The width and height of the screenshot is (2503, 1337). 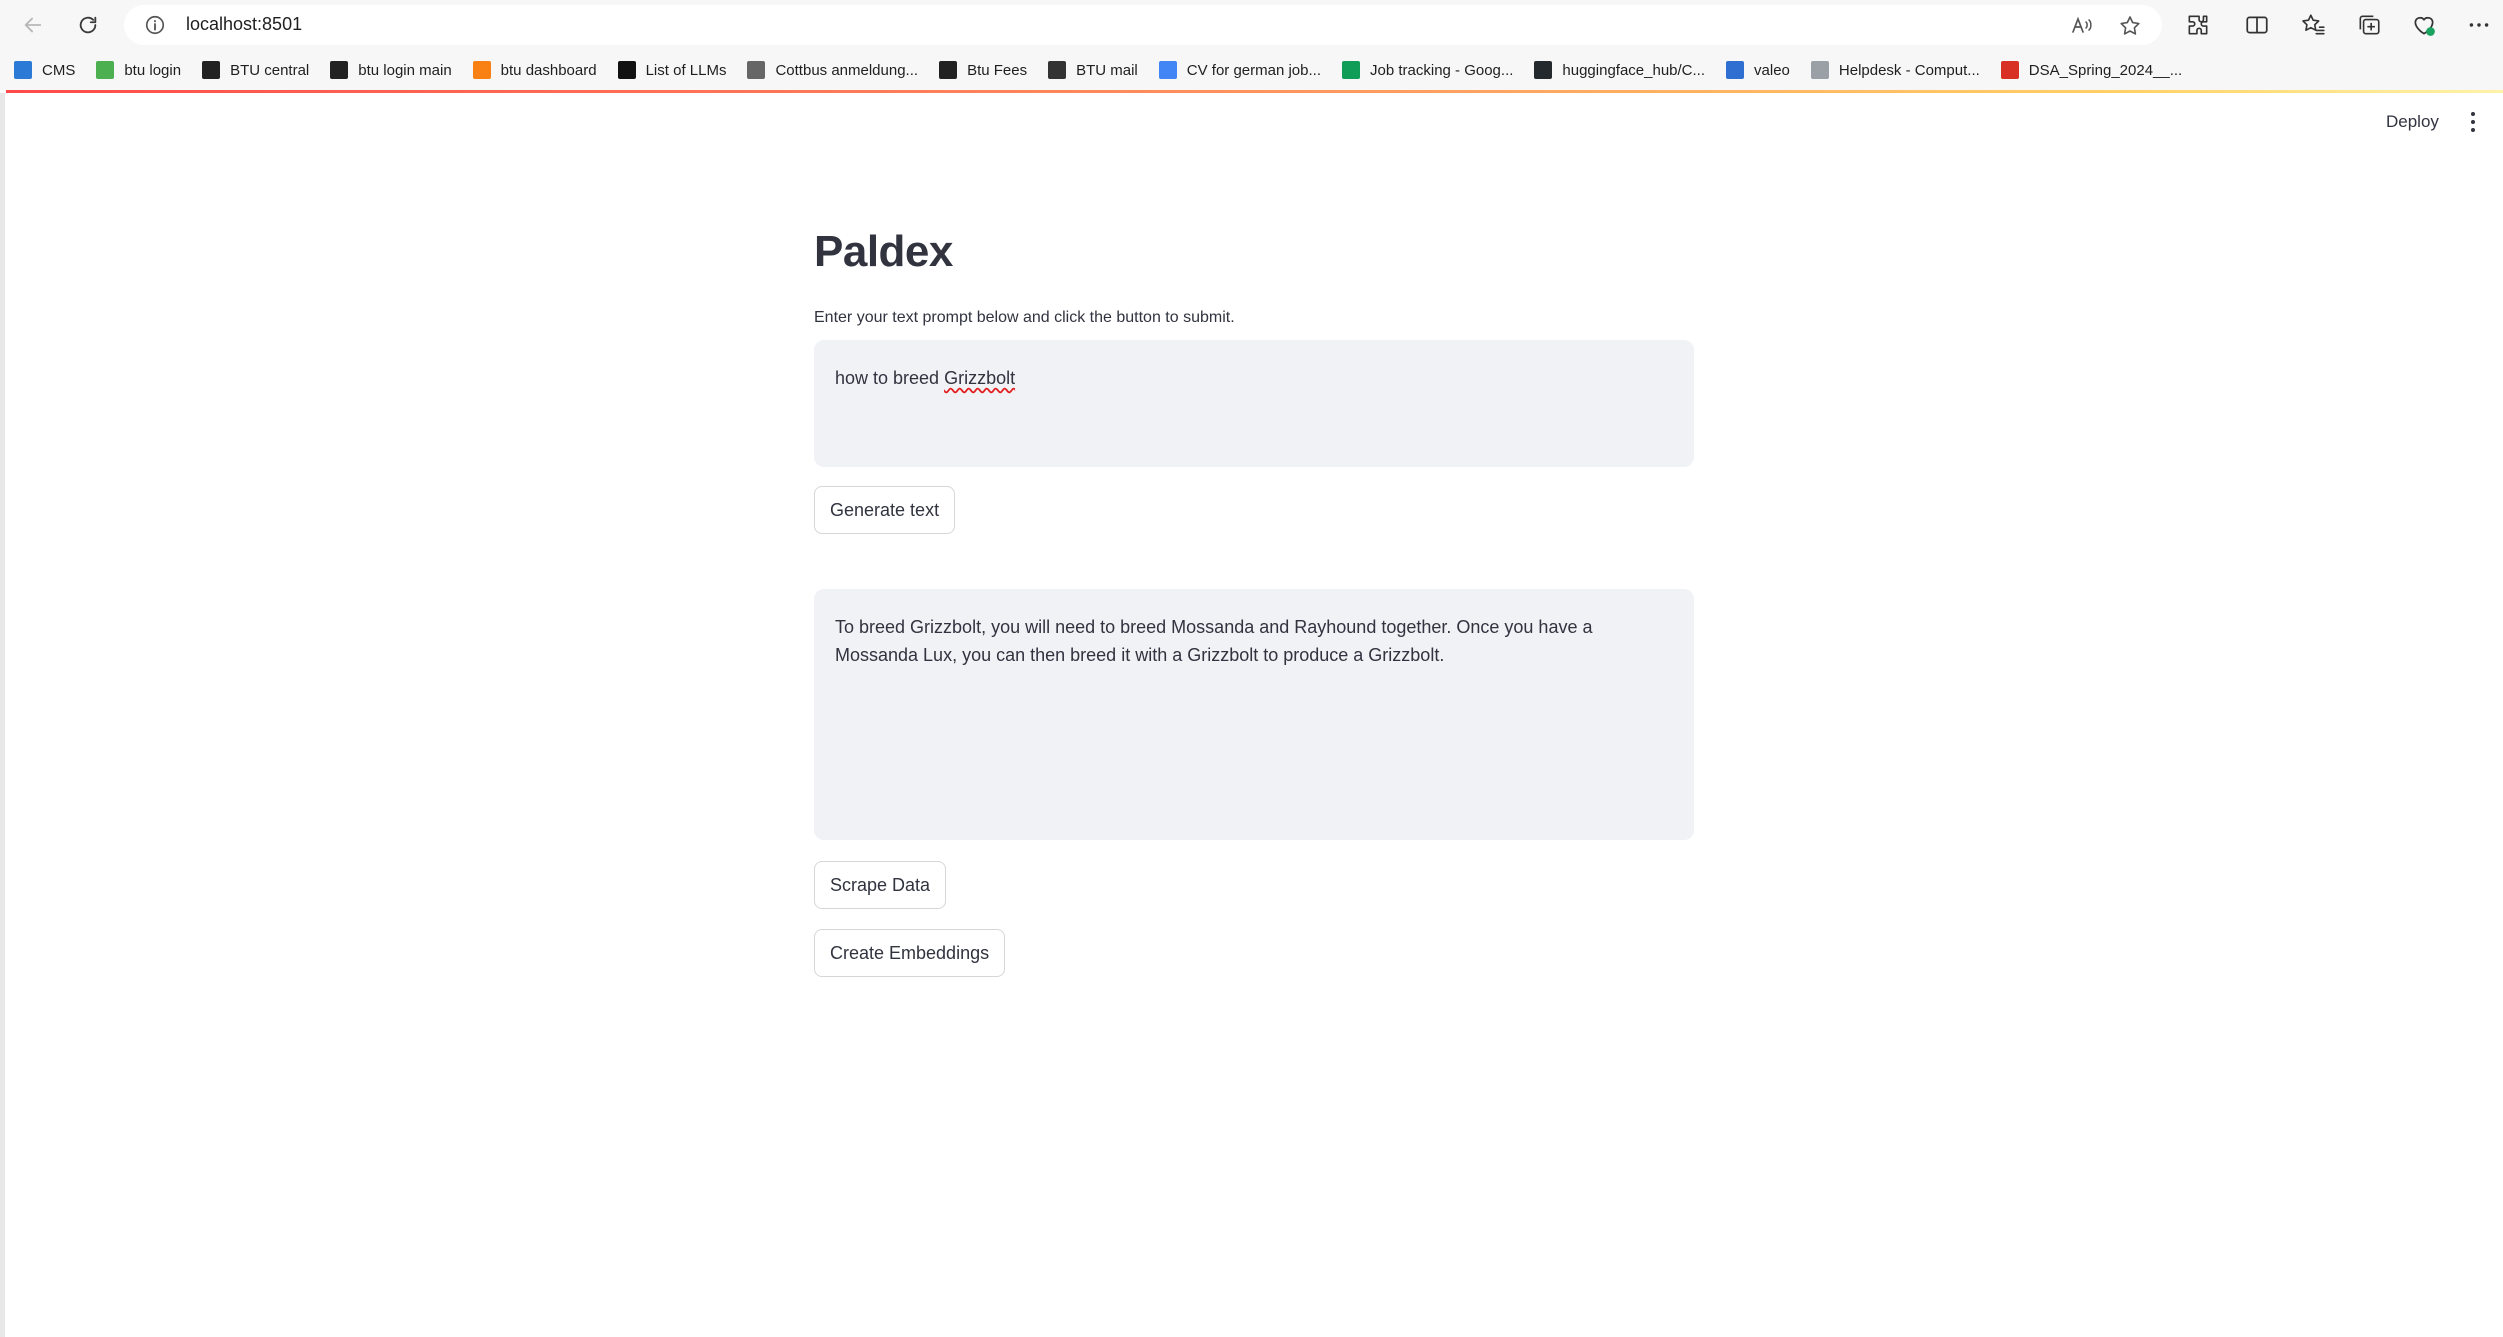 What do you see at coordinates (997, 70) in the screenshot?
I see `bookmark-label: Btu Fees` at bounding box center [997, 70].